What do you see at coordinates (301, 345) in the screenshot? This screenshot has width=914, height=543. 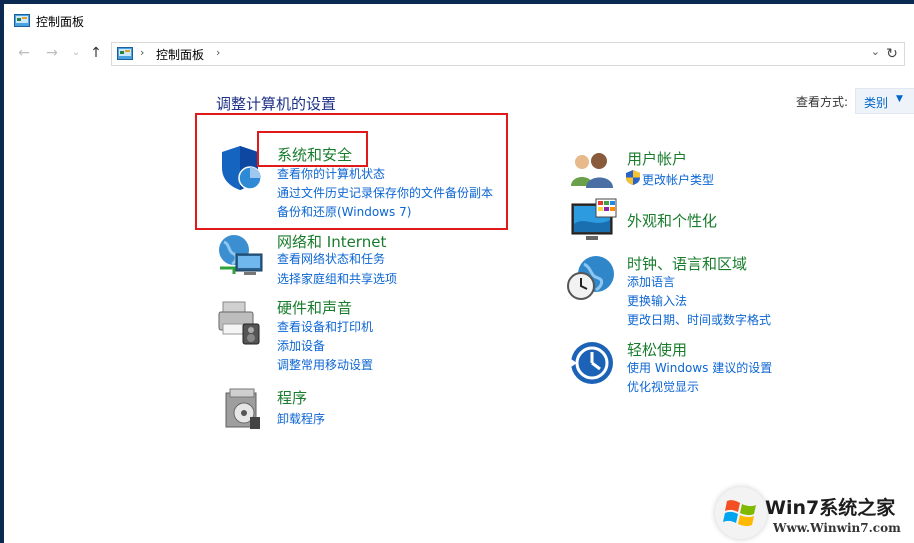 I see `link-add-device: 添加设备` at bounding box center [301, 345].